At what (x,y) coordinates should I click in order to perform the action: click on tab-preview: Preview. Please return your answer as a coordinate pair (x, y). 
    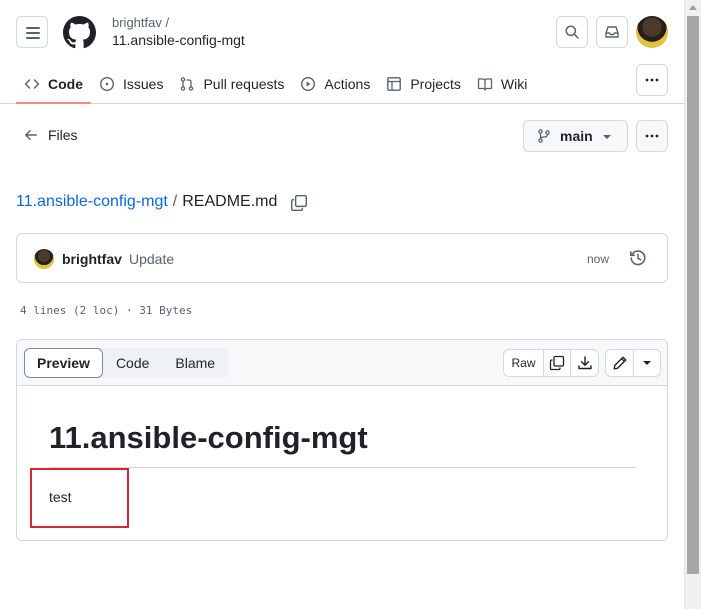
    Looking at the image, I should click on (63, 363).